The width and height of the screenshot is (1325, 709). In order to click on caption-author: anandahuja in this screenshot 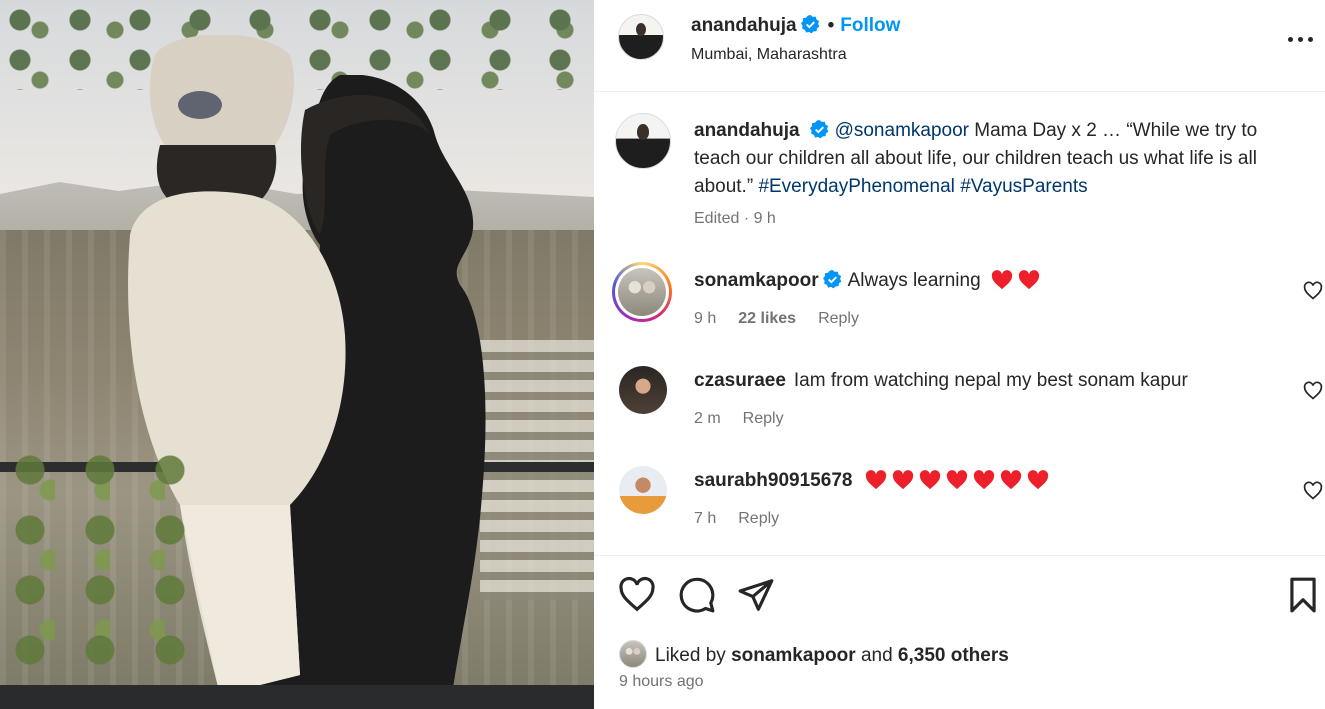, I will do `click(747, 130)`.